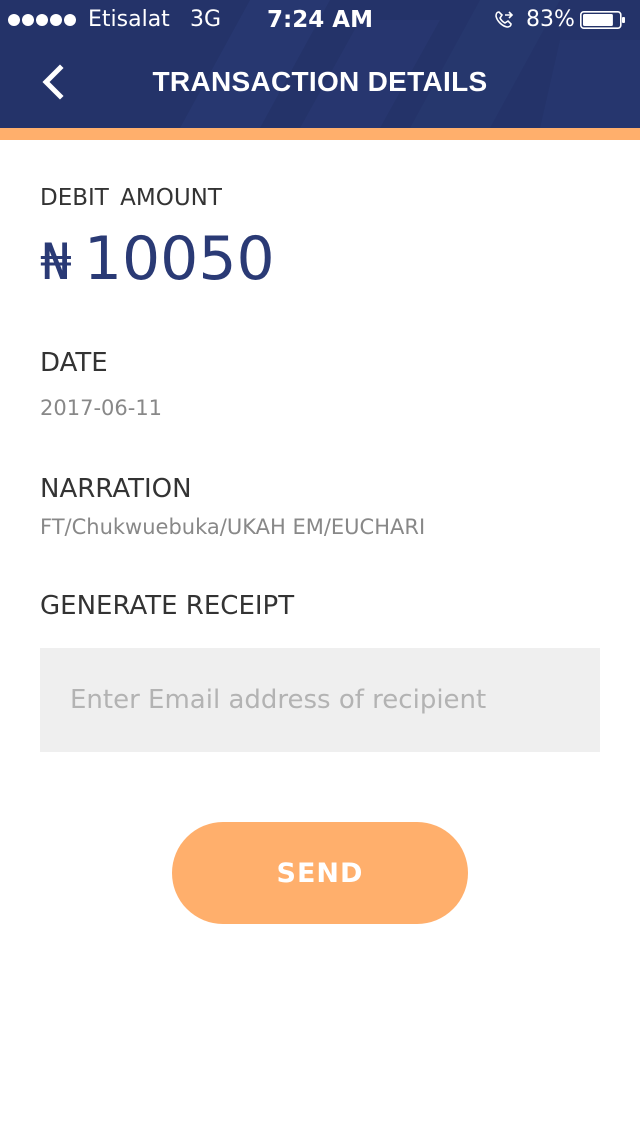  I want to click on debit-amount: ₦ 10050, so click(157, 259).